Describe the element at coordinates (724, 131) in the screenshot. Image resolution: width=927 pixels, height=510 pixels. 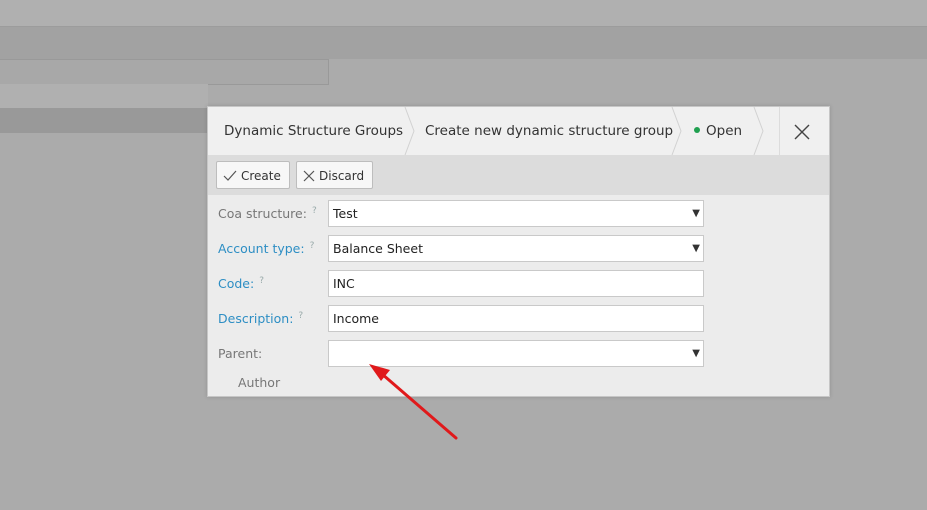
I see `status-label: Open` at that location.